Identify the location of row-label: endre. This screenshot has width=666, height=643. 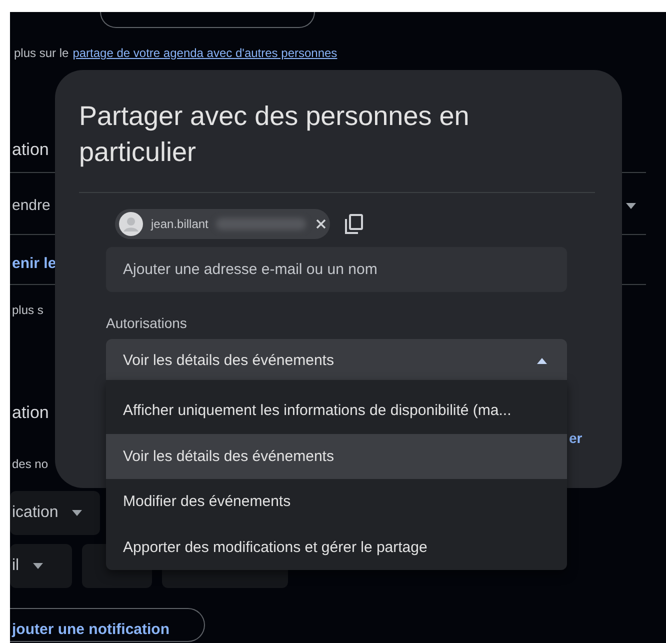
(31, 205).